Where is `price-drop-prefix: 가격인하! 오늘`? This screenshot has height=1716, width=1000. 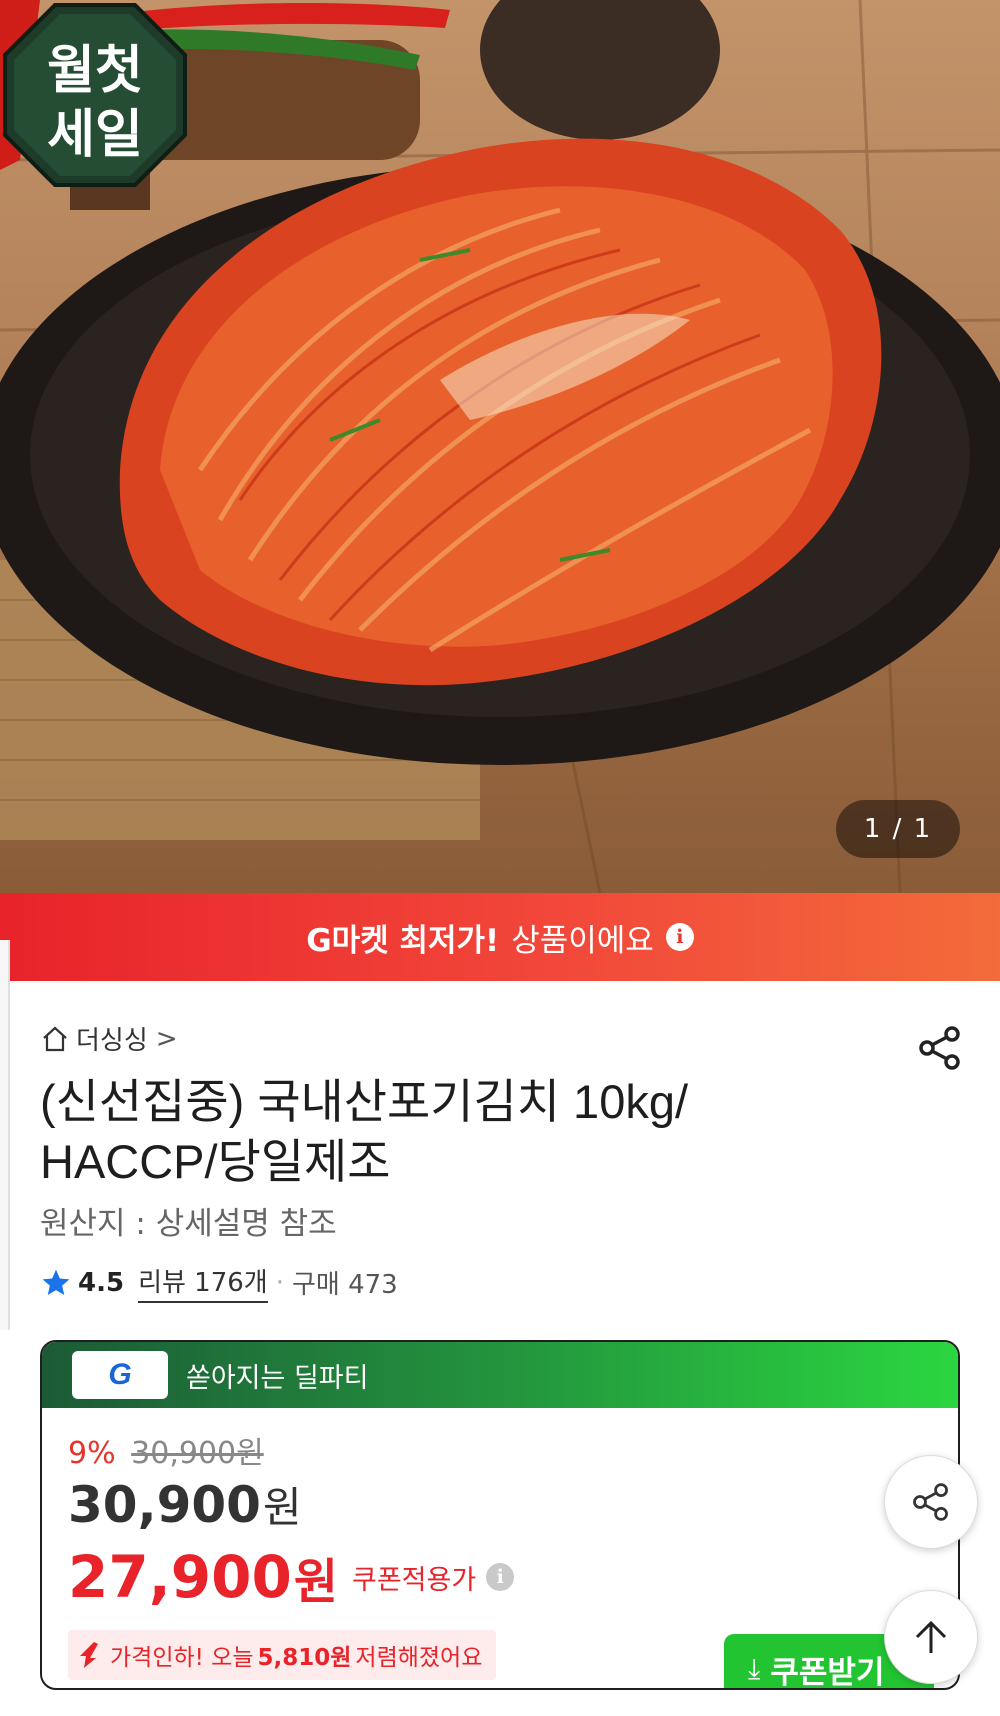
price-drop-prefix: 가격인하! 오늘 is located at coordinates (182, 1658).